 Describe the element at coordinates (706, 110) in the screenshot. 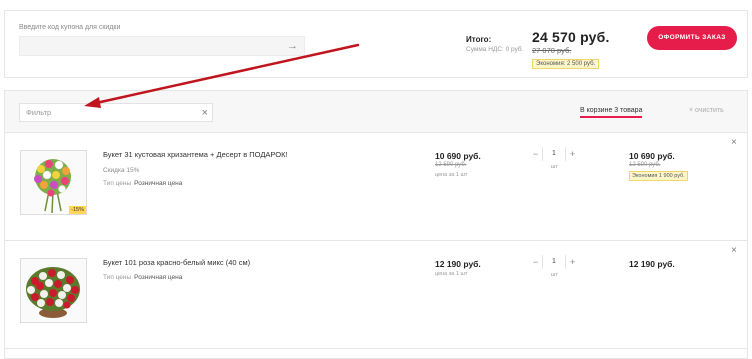

I see `clear-cart-button: × очистить` at that location.